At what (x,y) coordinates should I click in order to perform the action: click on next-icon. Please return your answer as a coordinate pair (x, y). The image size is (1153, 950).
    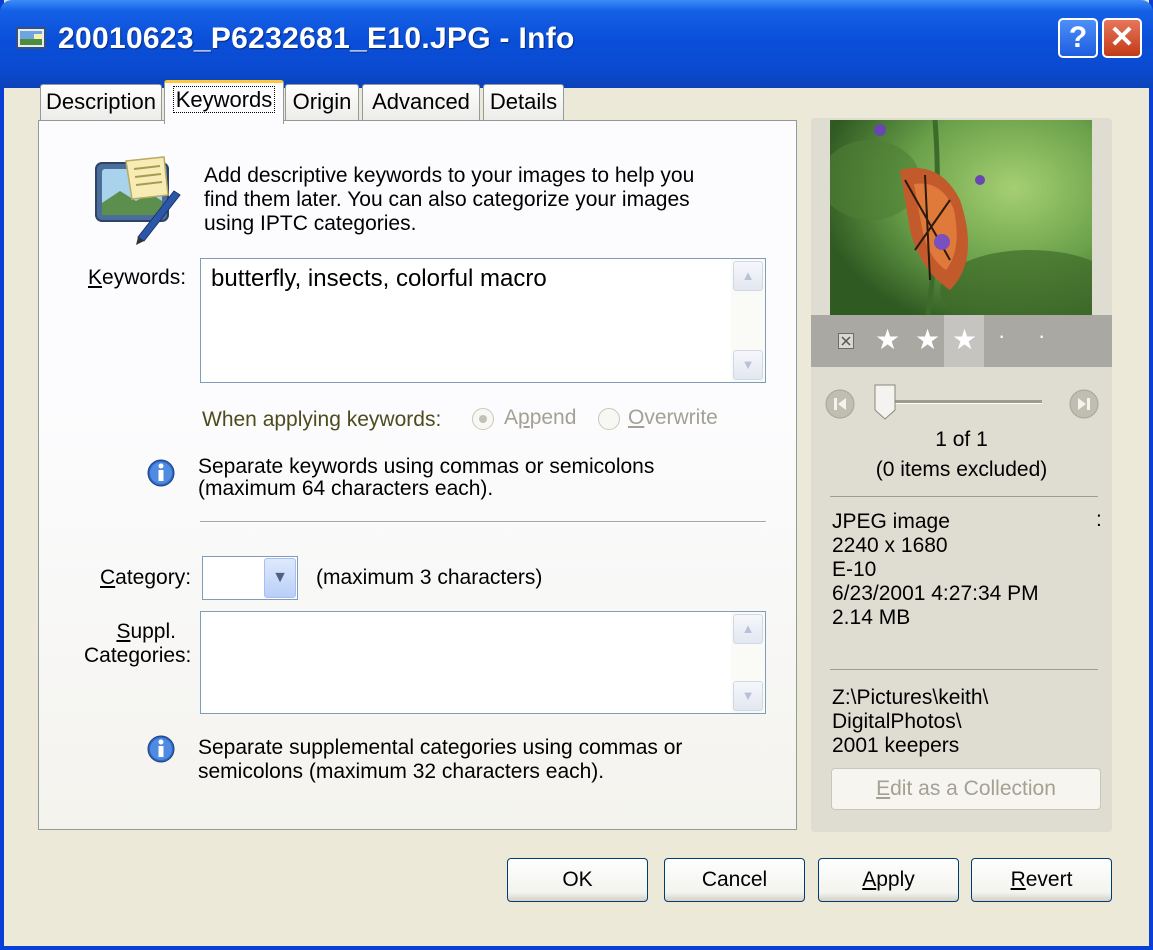
    Looking at the image, I should click on (1084, 404).